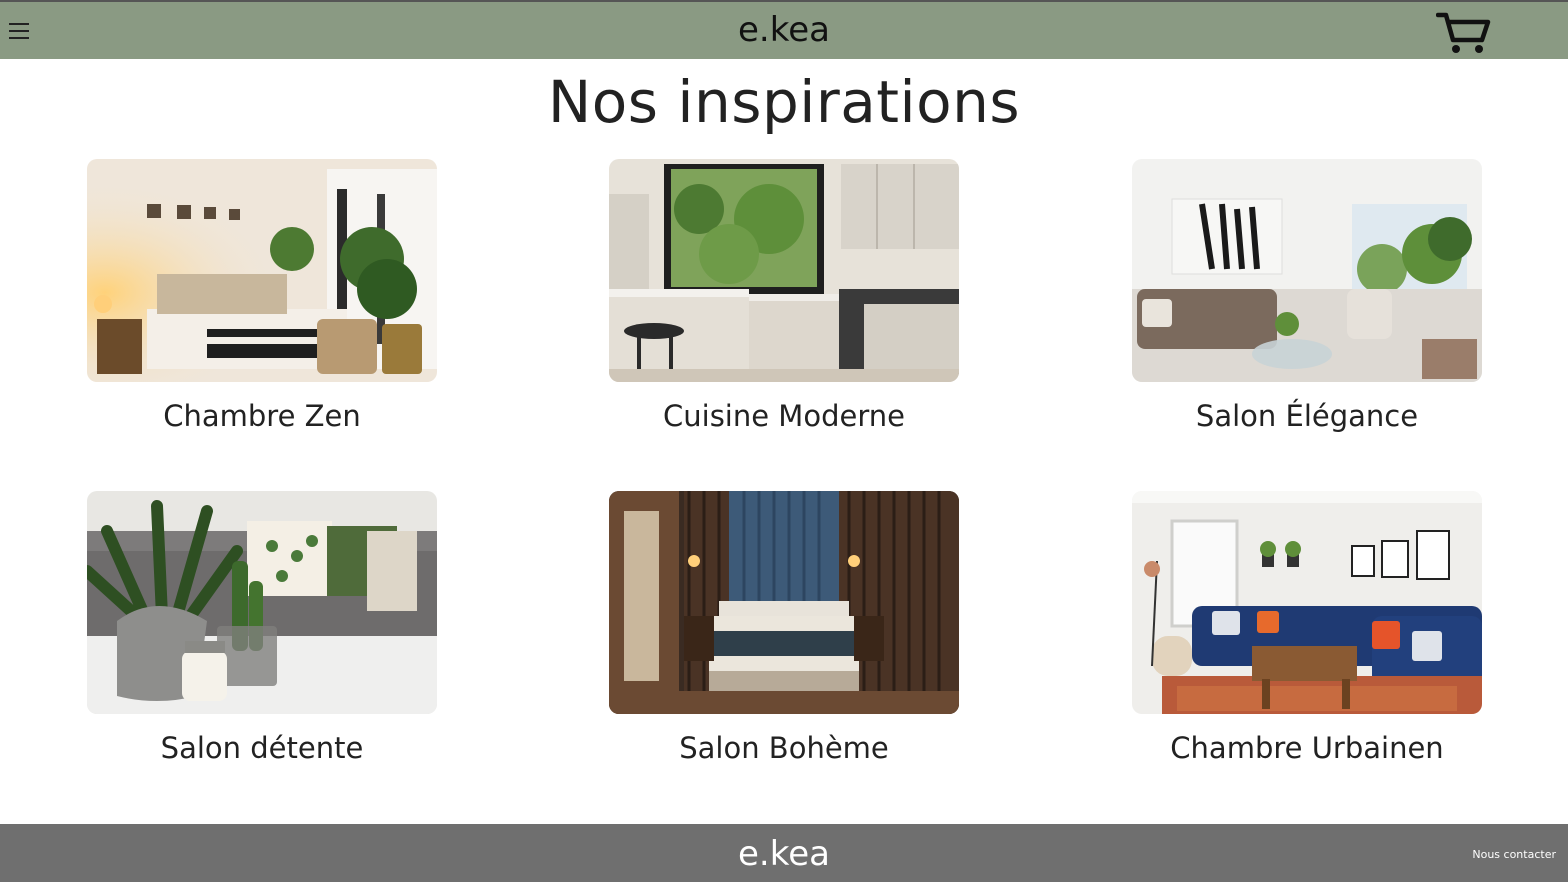 This screenshot has height=882, width=1568. Describe the element at coordinates (784, 602) in the screenshot. I see `bedroom-dark-photo` at that location.